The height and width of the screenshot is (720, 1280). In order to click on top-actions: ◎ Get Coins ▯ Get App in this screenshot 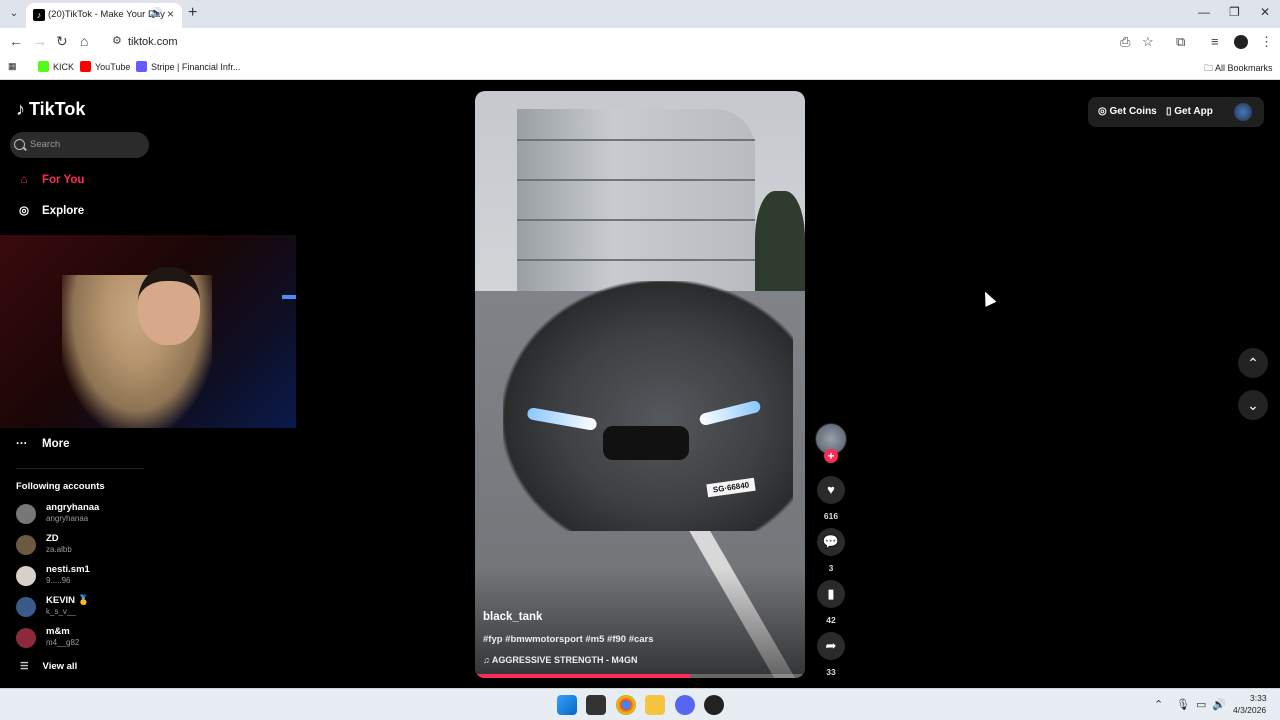, I will do `click(1176, 112)`.